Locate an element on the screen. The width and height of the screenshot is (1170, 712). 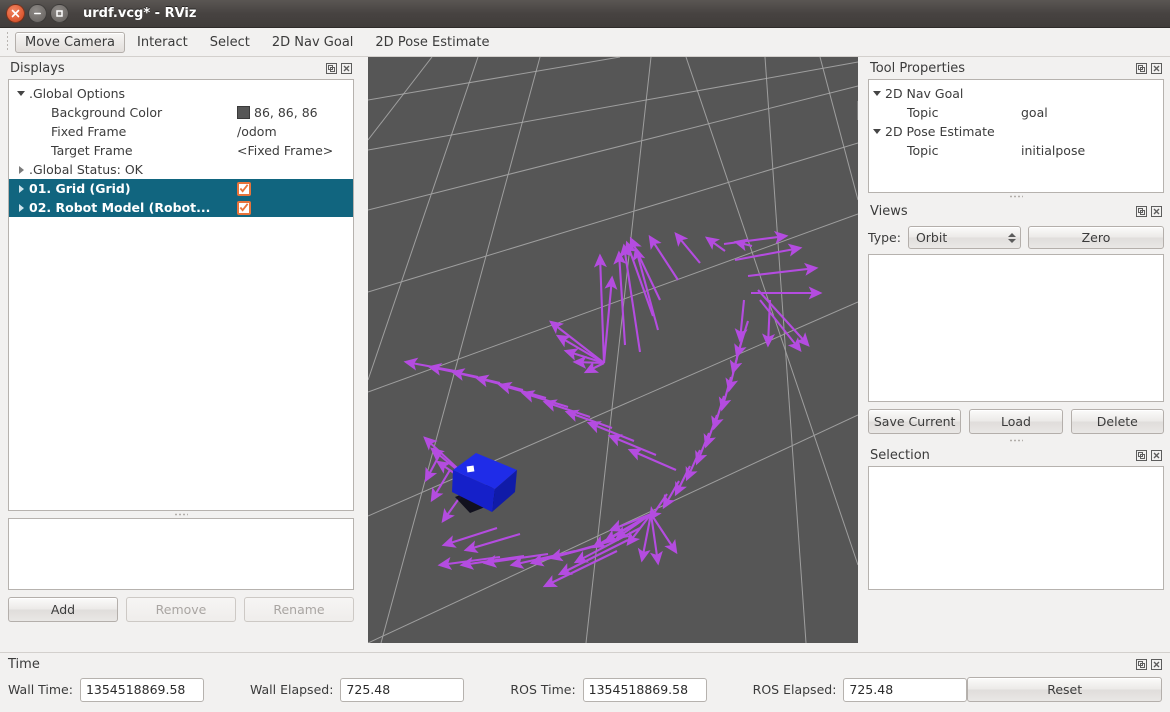
rename-display-button: Rename is located at coordinates (299, 609).